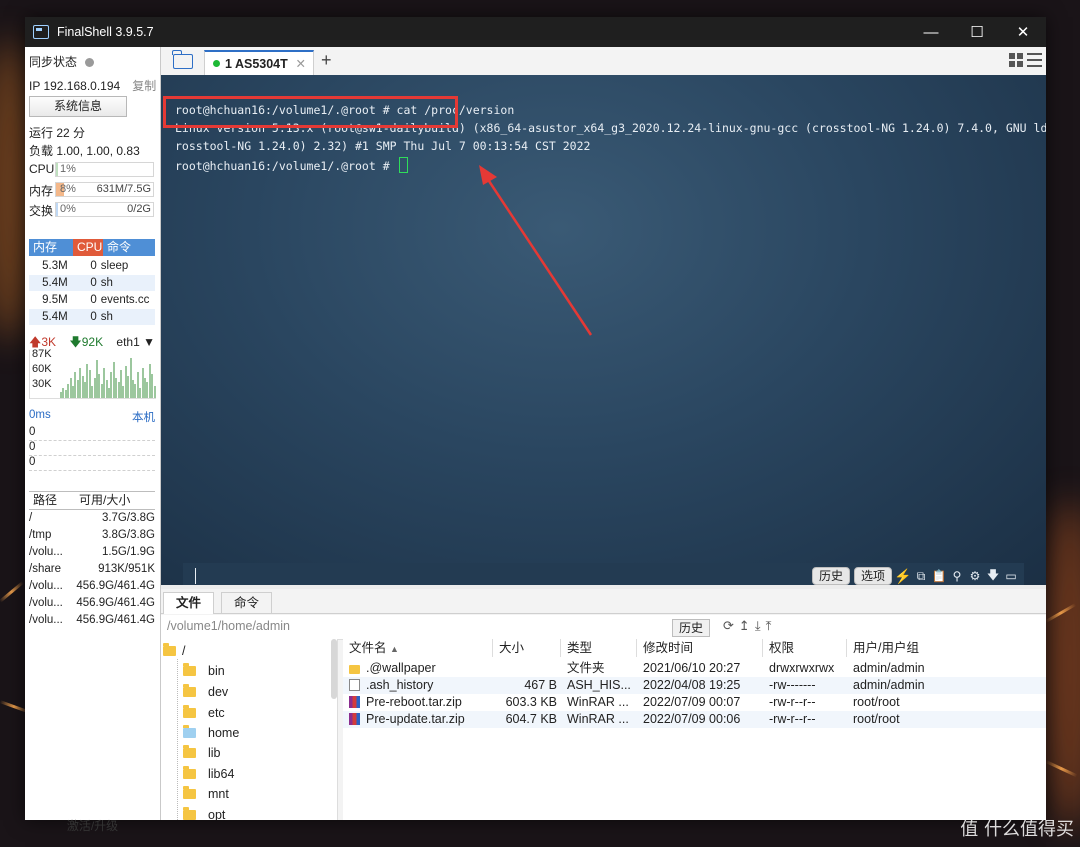  Describe the element at coordinates (41, 191) in the screenshot. I see `memory-label: 内存` at that location.